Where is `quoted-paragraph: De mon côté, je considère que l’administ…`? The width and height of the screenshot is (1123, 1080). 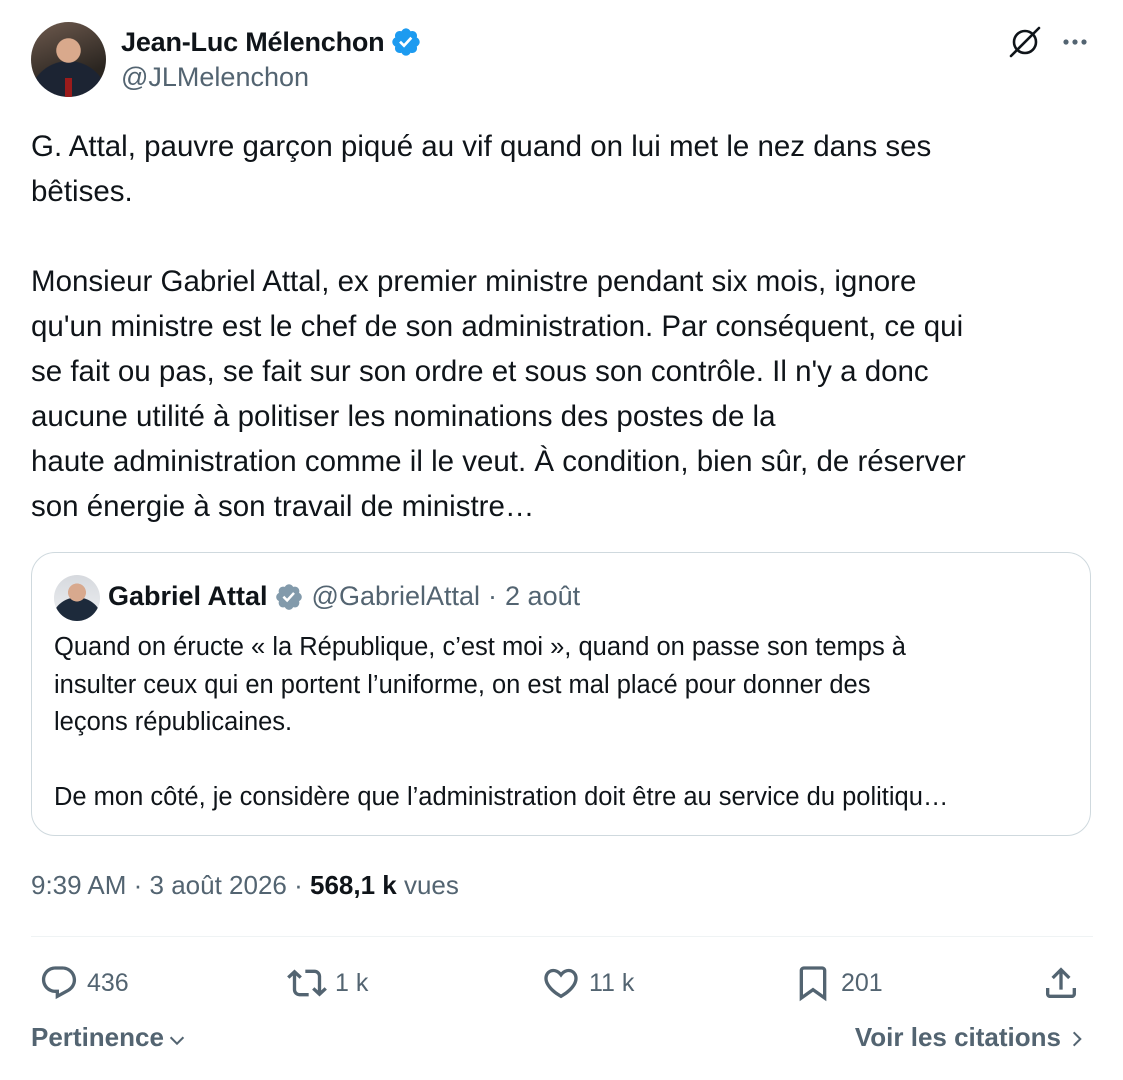 quoted-paragraph: De mon côté, je considère que l’administ… is located at coordinates (501, 797).